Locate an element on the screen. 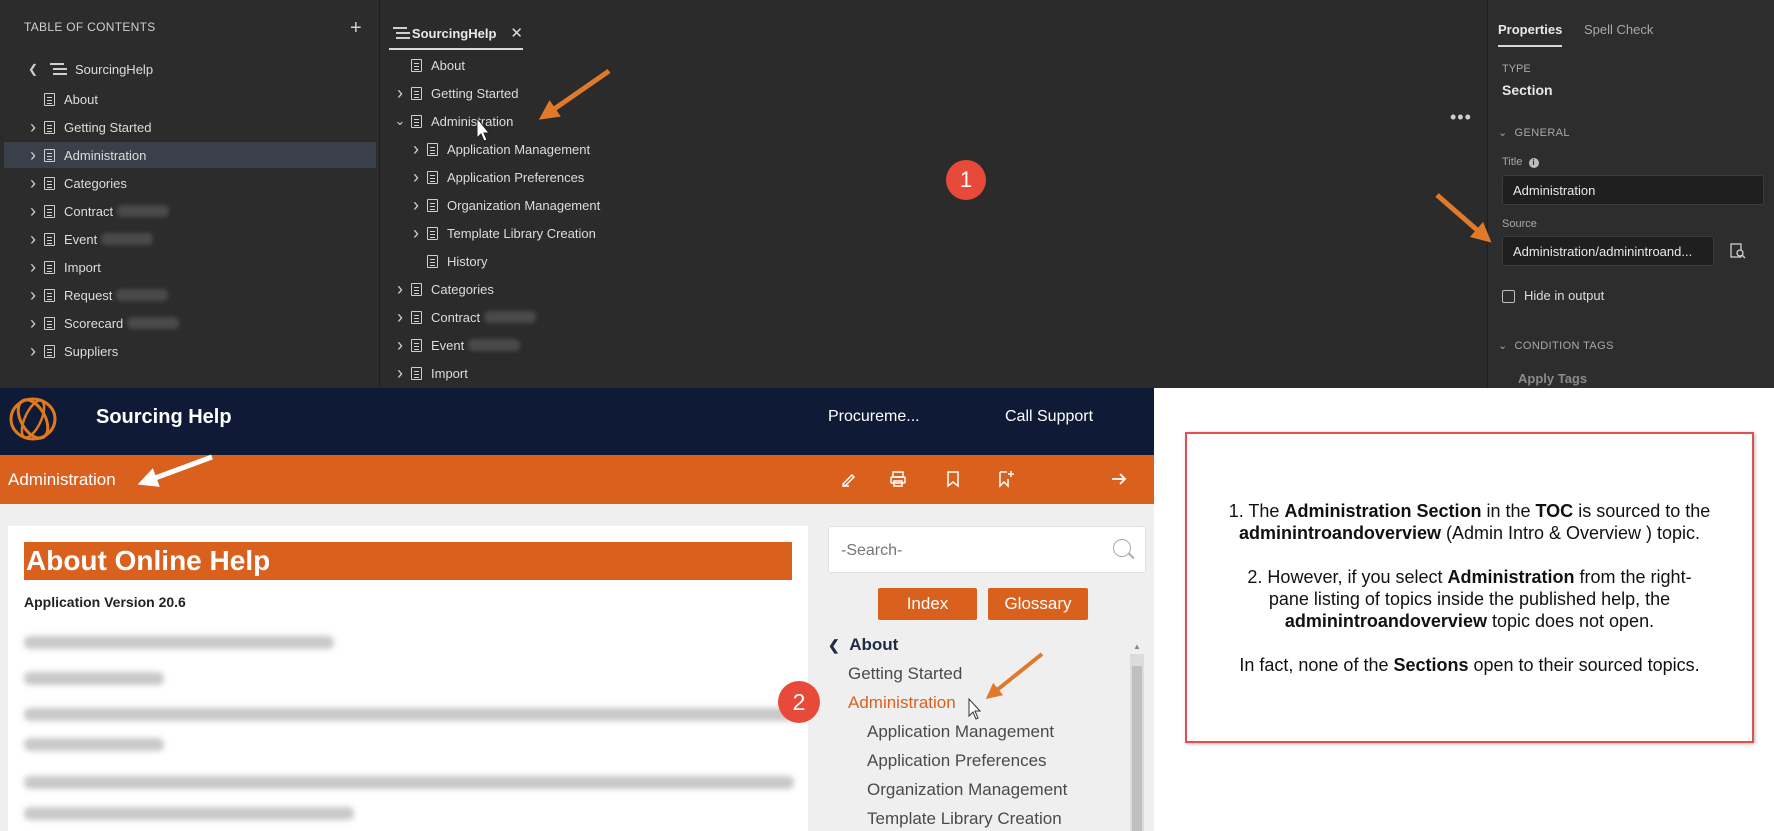 The width and height of the screenshot is (1774, 831). toc-item: › Getting Started is located at coordinates (190, 127).